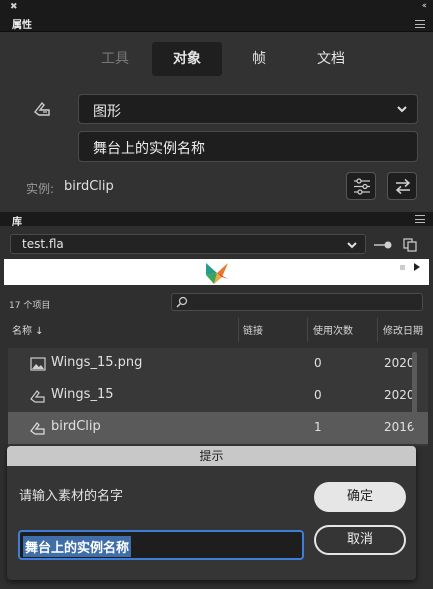 The image size is (433, 589). I want to click on bird-symbol-preview, so click(217, 273).